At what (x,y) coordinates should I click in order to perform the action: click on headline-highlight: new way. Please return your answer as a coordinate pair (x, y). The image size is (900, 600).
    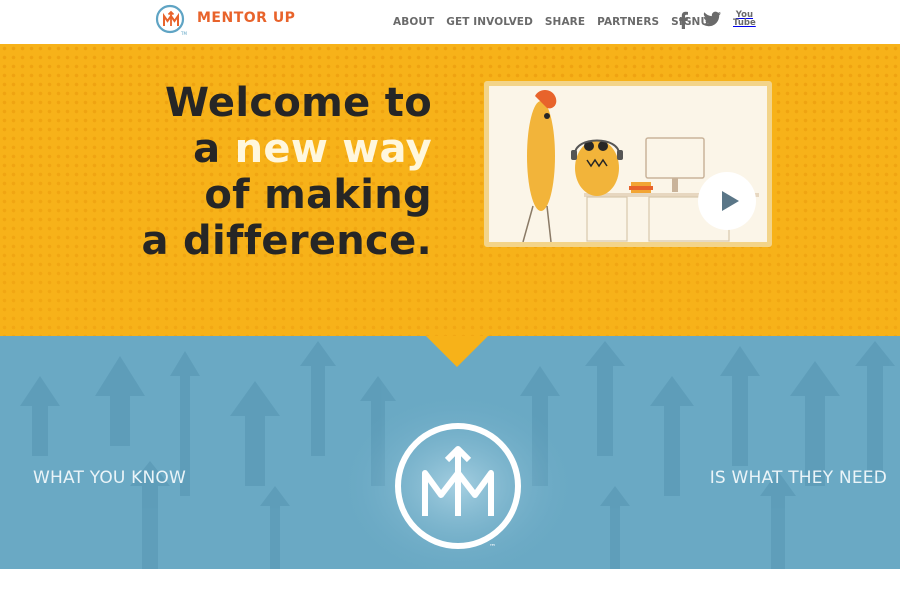
    Looking at the image, I should click on (333, 149).